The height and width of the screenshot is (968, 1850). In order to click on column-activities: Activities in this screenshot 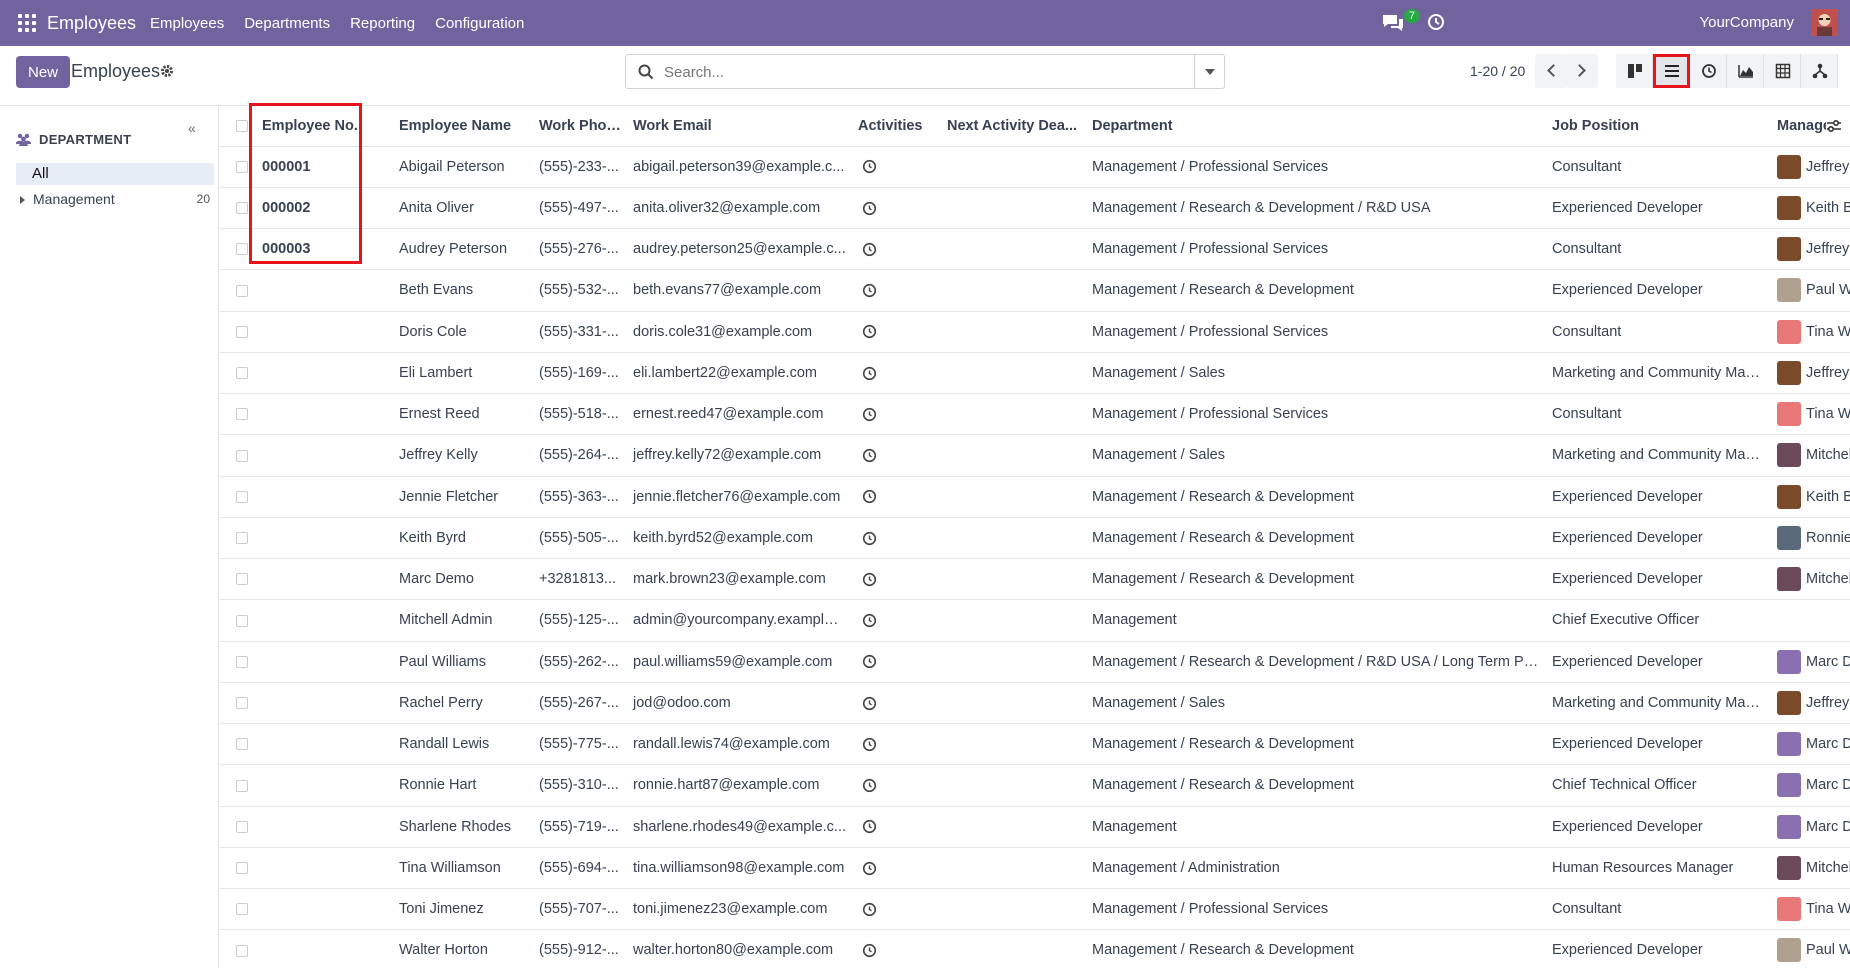, I will do `click(896, 126)`.